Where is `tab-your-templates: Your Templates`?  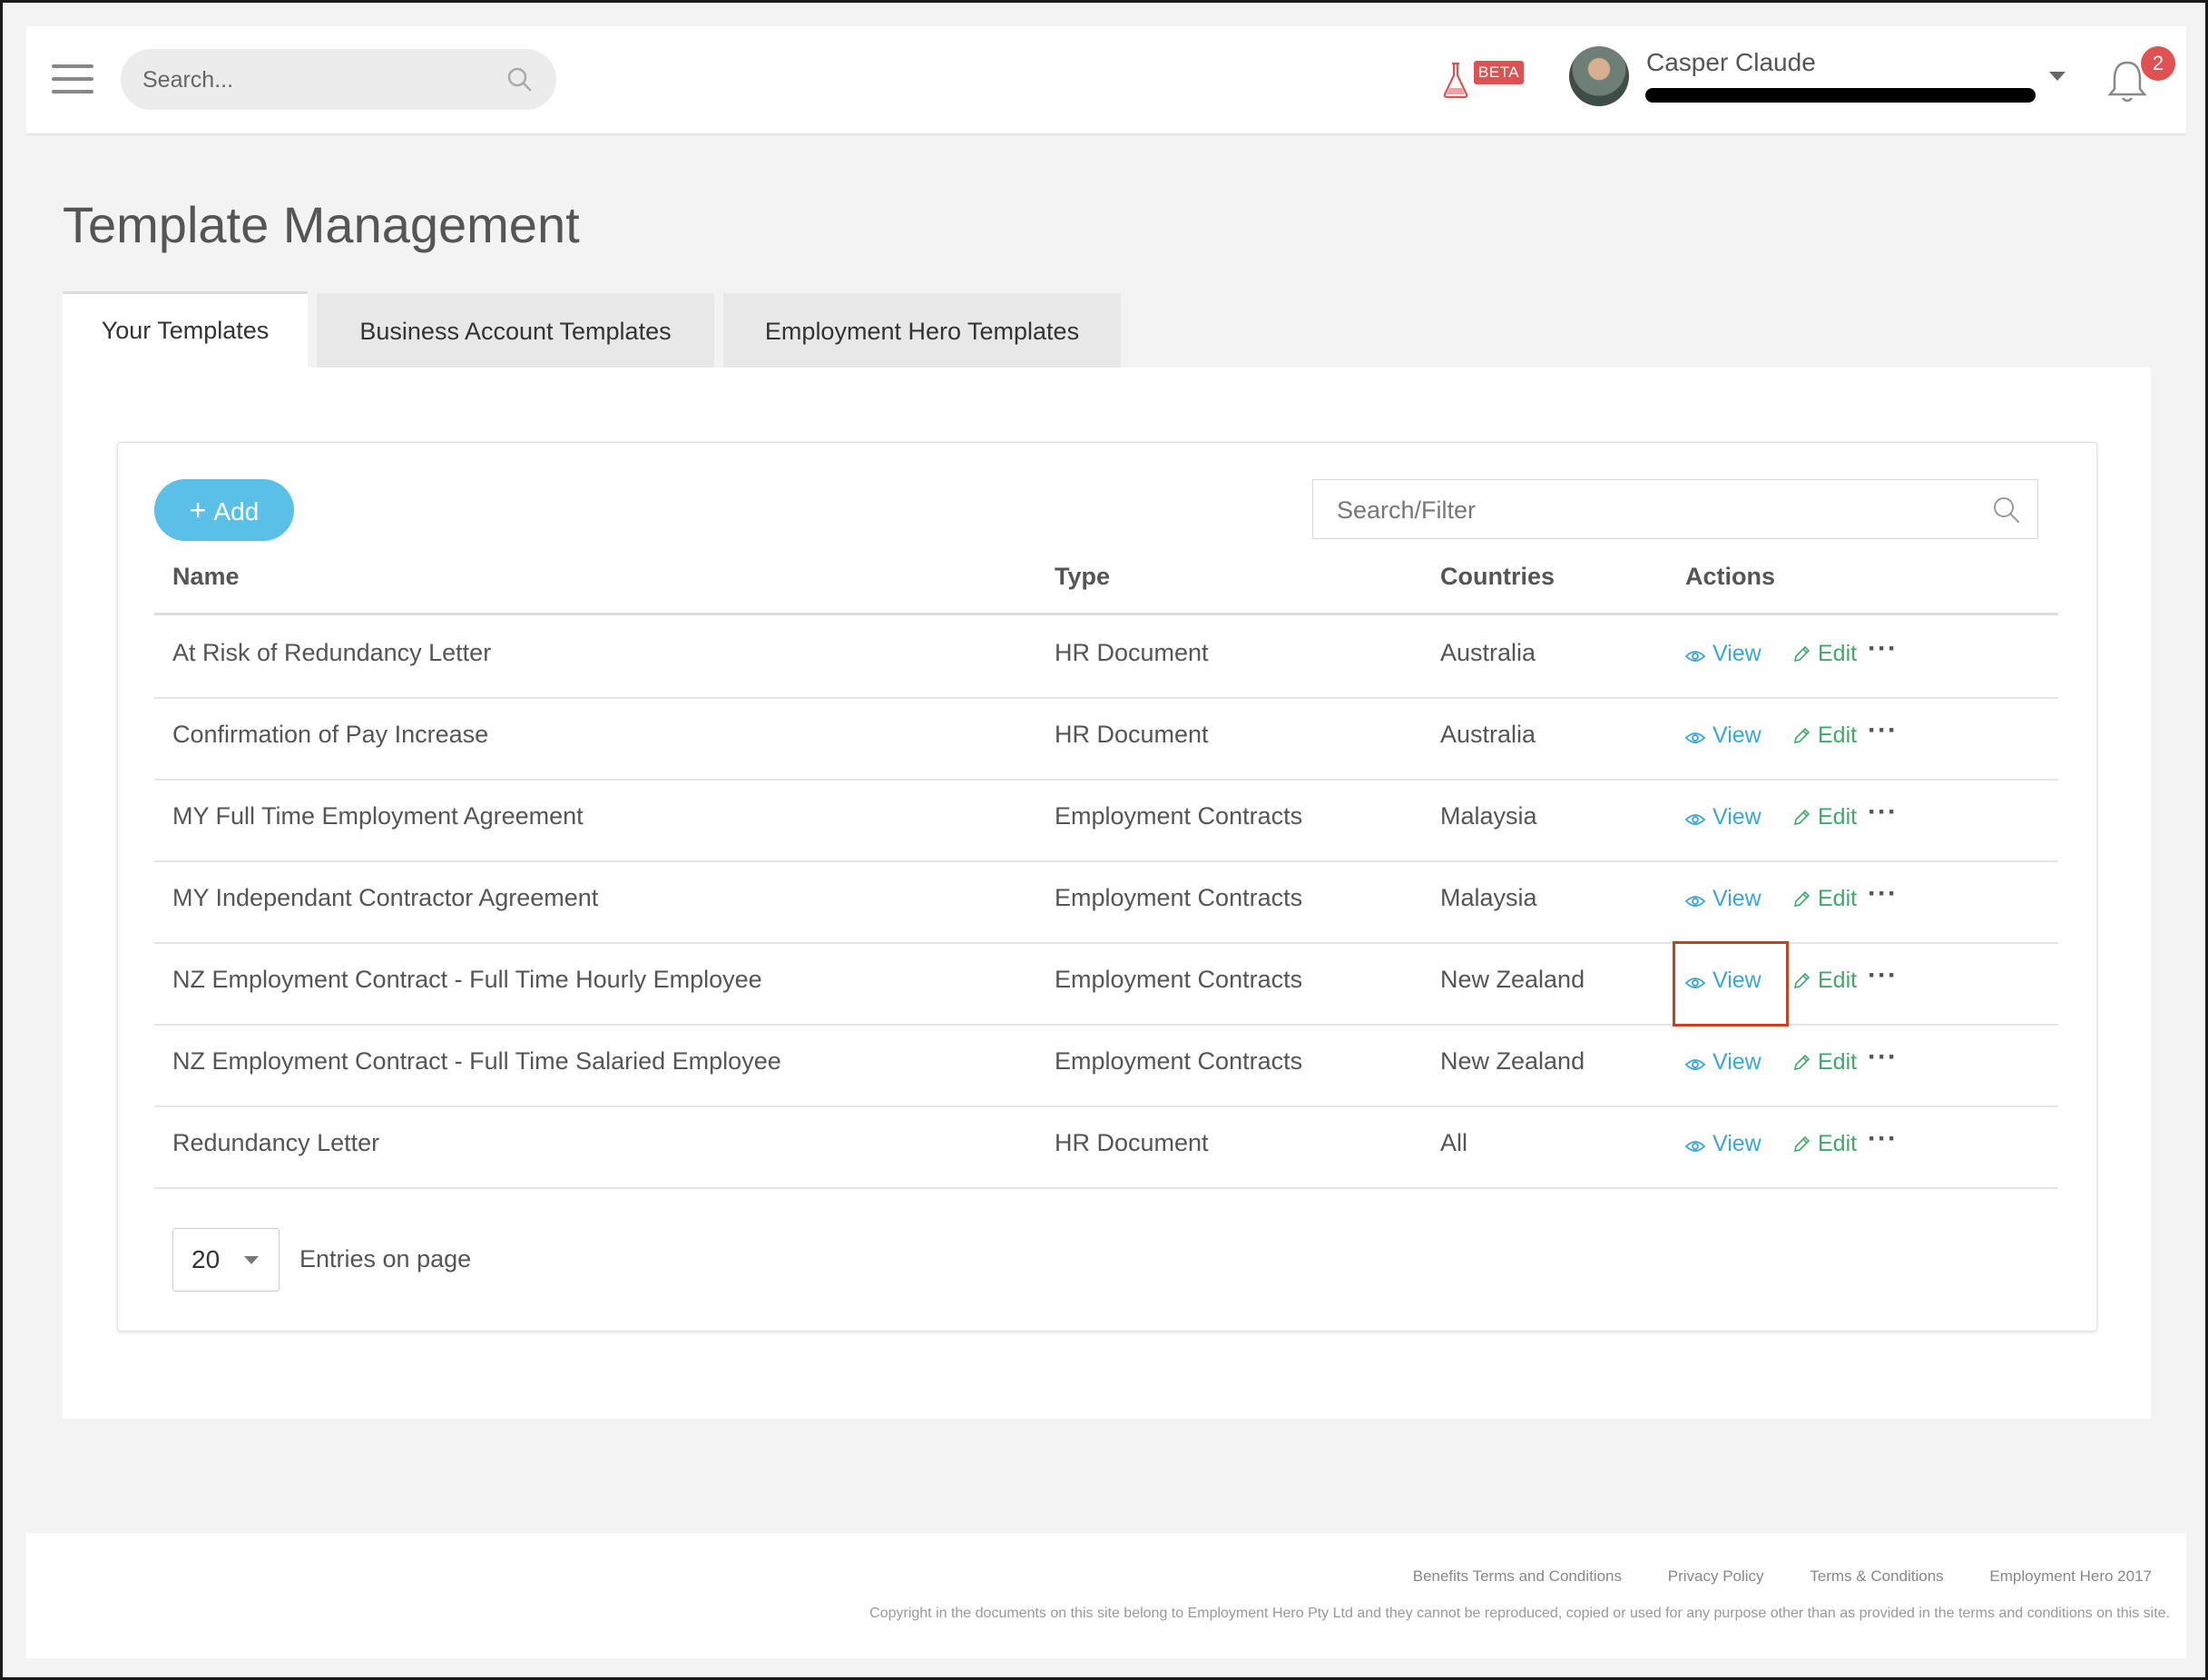 tab-your-templates: Your Templates is located at coordinates (185, 330).